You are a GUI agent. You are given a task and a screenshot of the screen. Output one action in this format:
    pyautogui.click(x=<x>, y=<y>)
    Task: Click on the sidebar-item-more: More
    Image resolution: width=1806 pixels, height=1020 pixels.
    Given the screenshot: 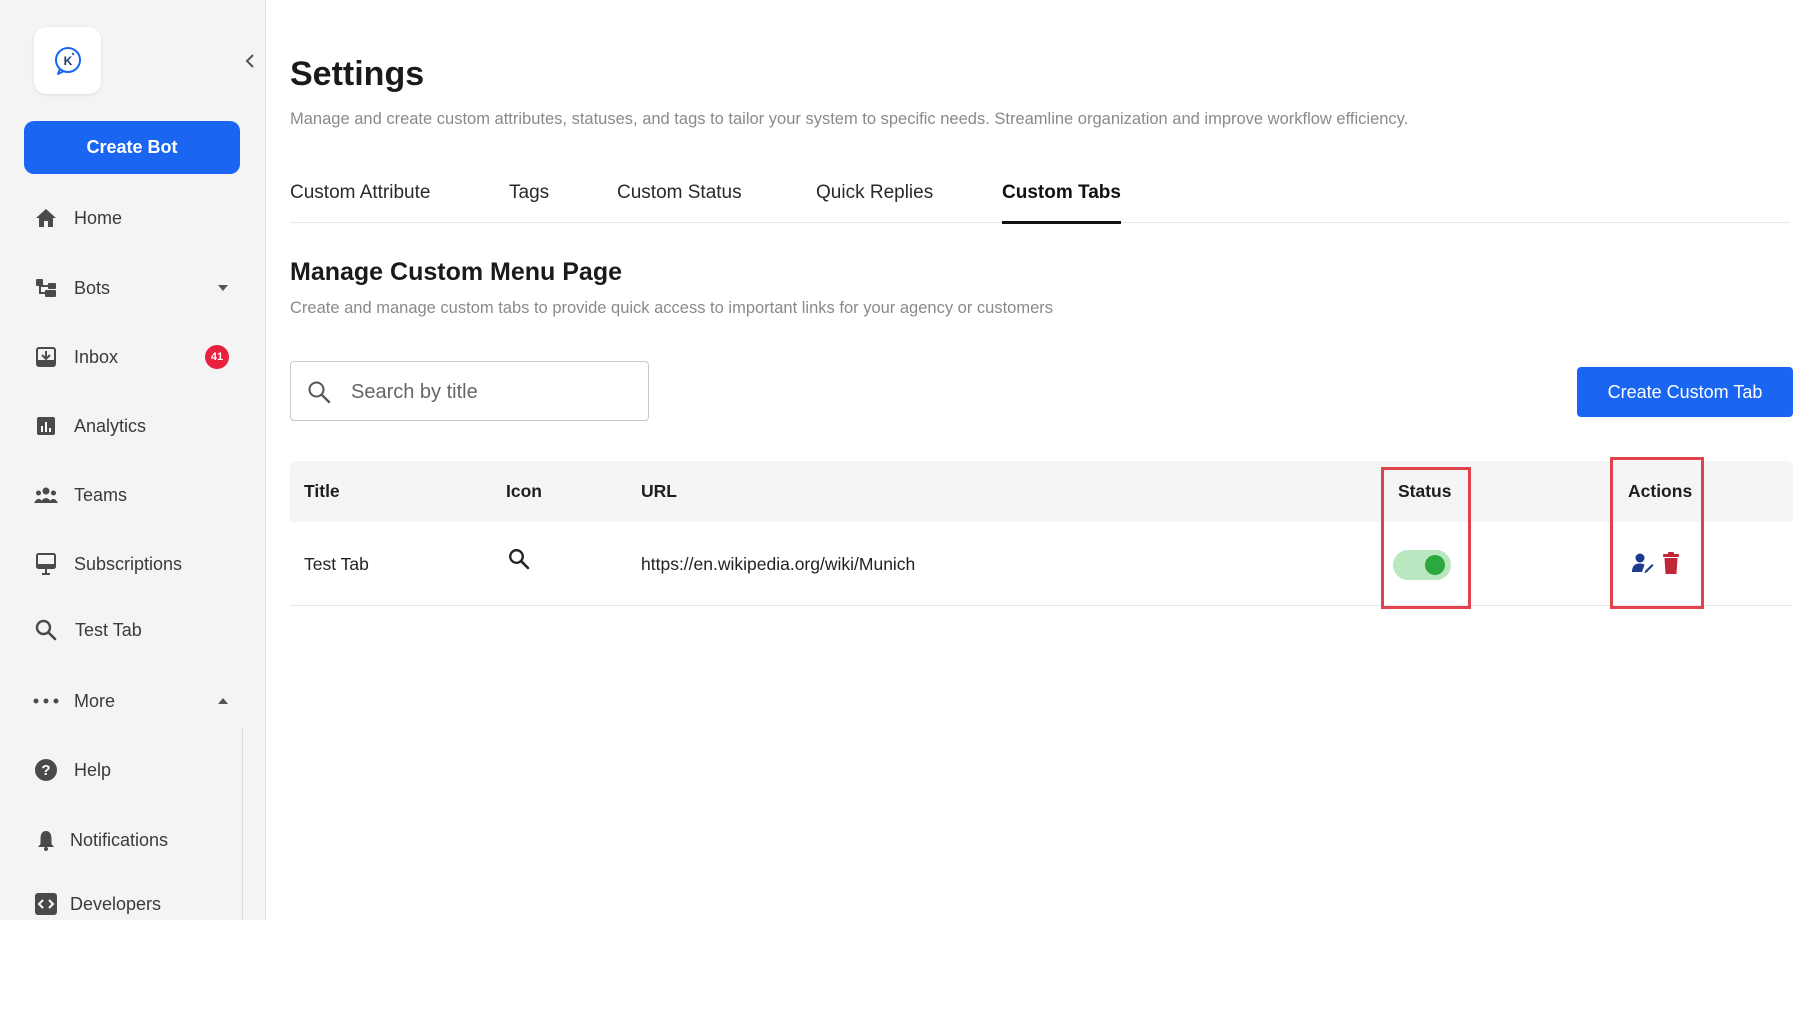 What is the action you would take?
    pyautogui.click(x=123, y=701)
    